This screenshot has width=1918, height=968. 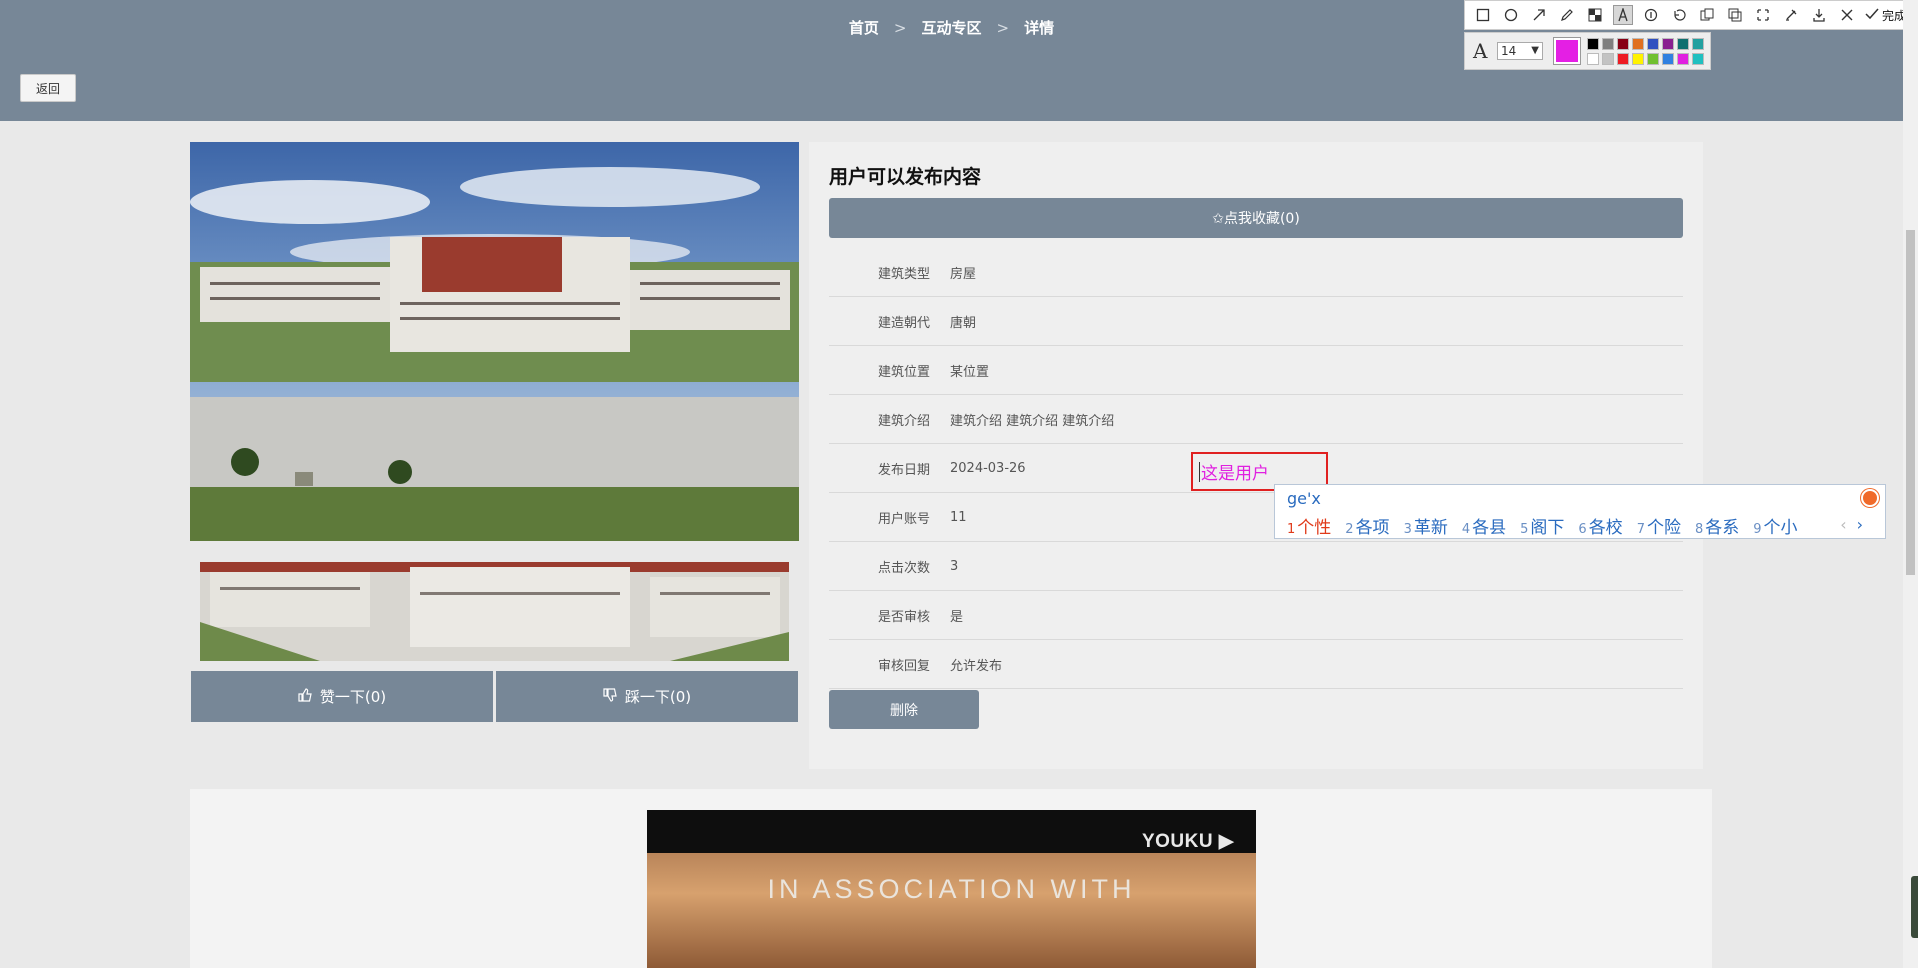 I want to click on field-value: 建筑介绍 建筑介绍 建筑介绍, so click(x=1032, y=421).